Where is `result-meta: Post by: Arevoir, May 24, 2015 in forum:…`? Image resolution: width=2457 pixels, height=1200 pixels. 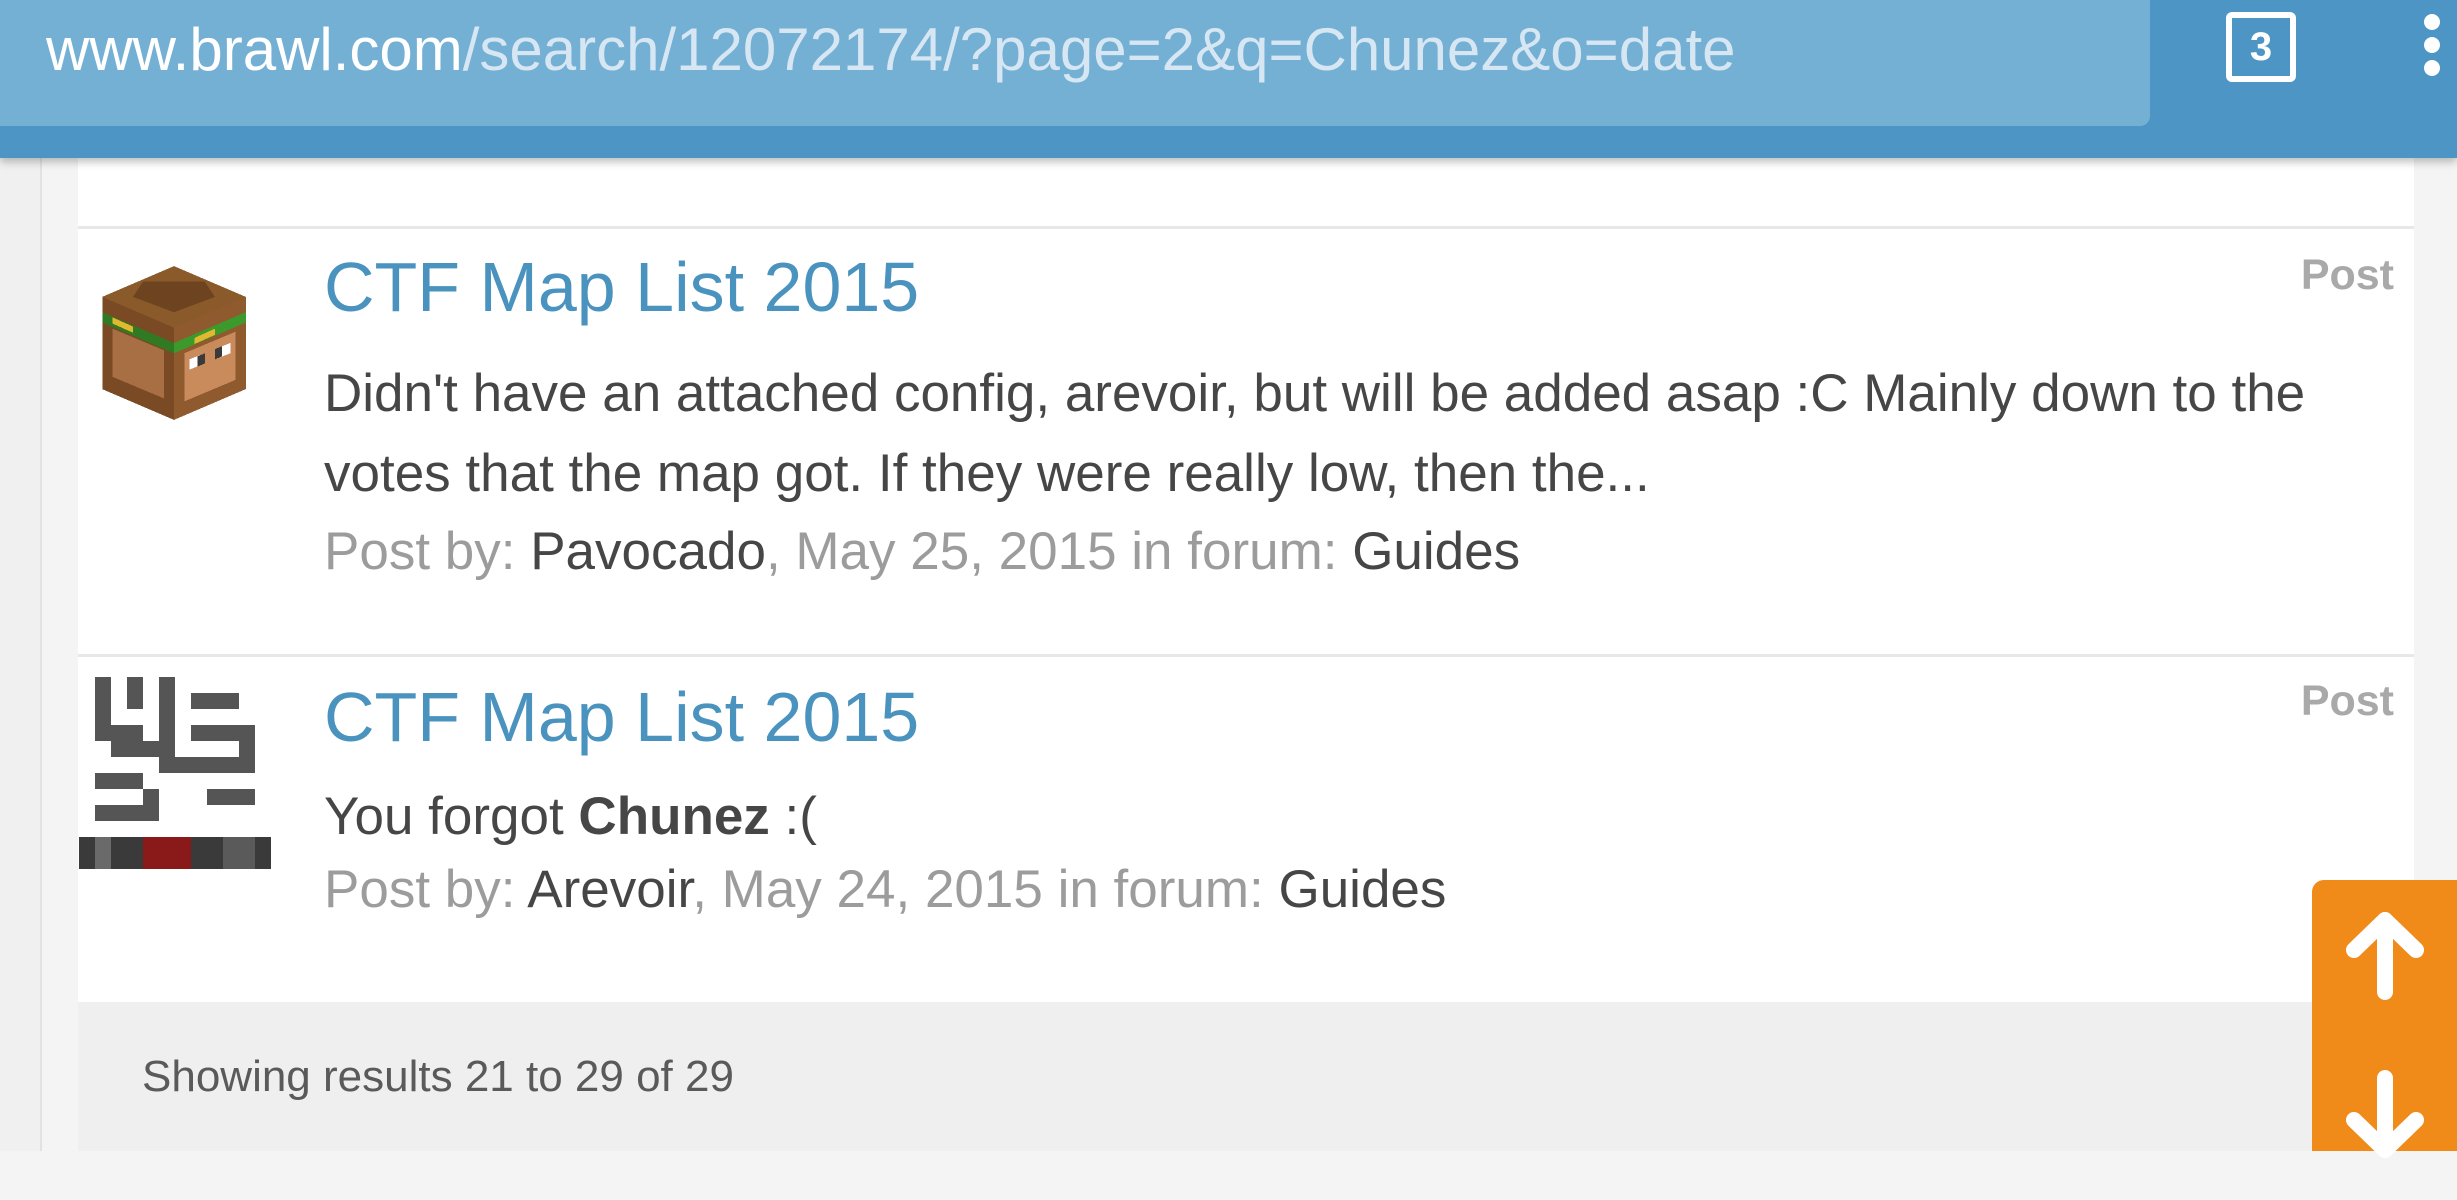
result-meta: Post by: Arevoir, May 24, 2015 in forum:… is located at coordinates (885, 890).